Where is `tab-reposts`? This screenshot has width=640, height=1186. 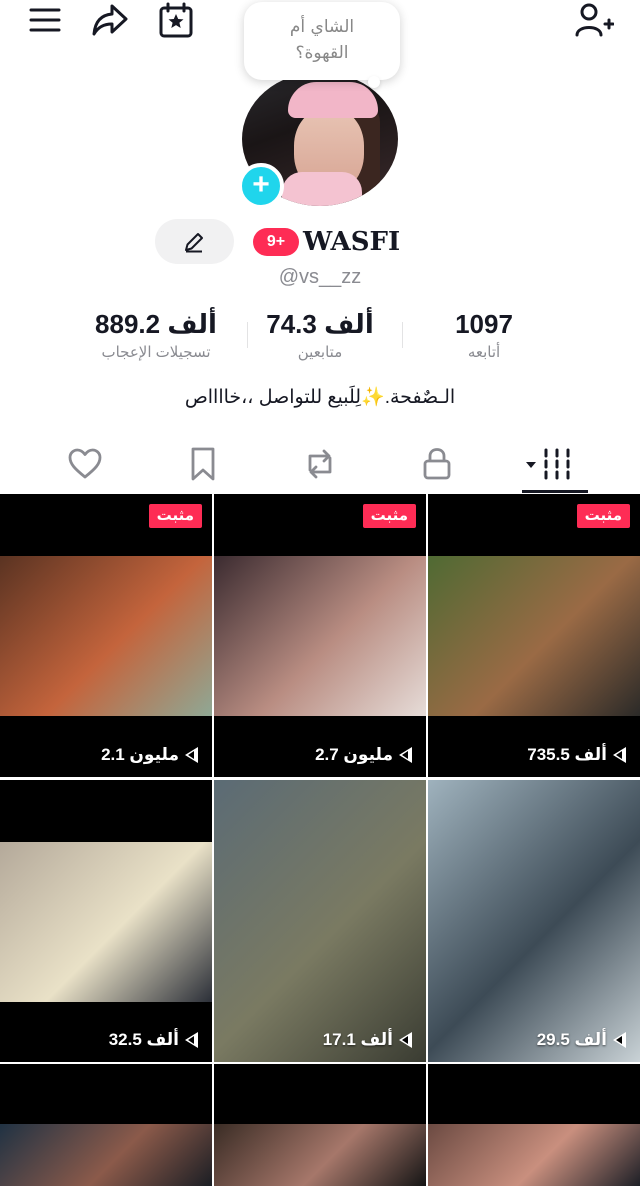
tab-reposts is located at coordinates (320, 464).